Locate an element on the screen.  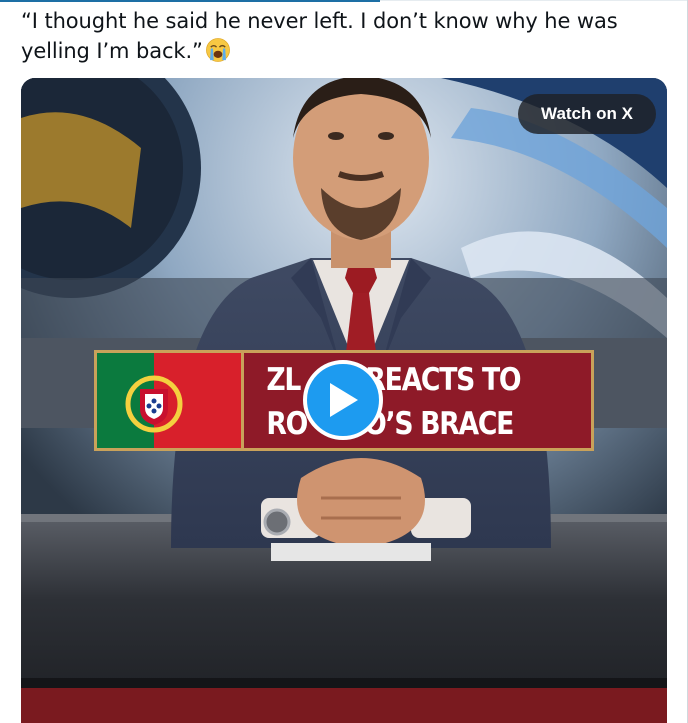
play-icon is located at coordinates (344, 400).